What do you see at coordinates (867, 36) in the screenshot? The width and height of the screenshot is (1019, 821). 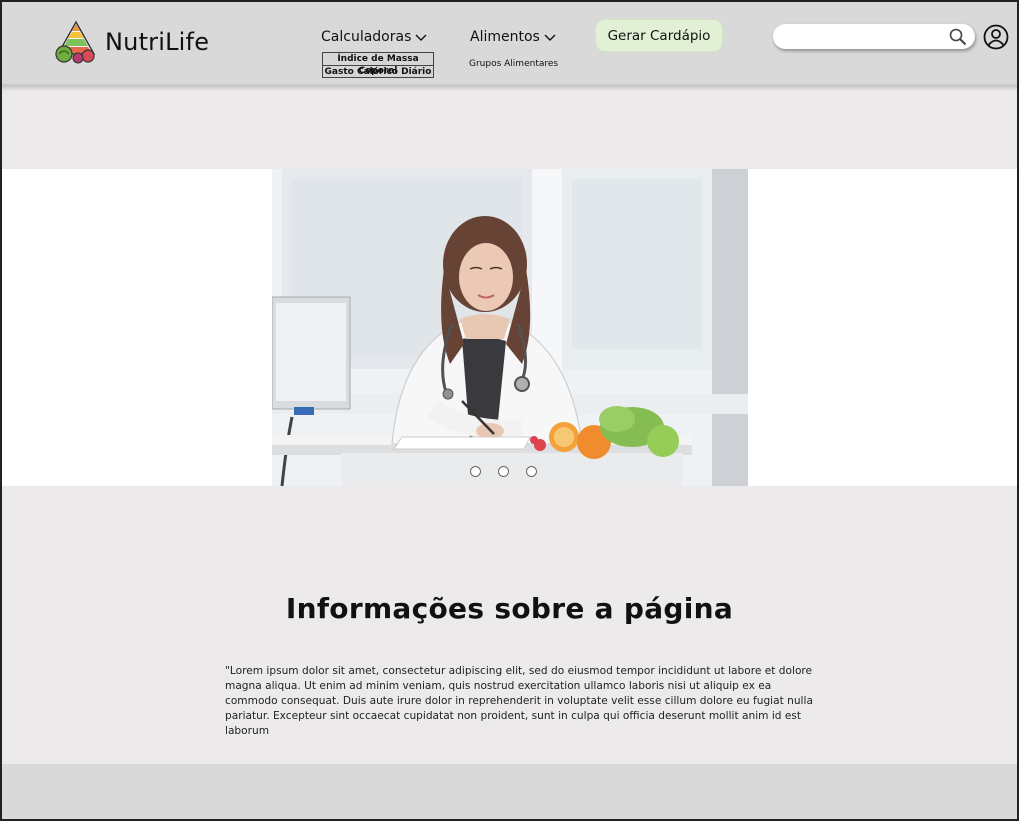 I see `search-input` at bounding box center [867, 36].